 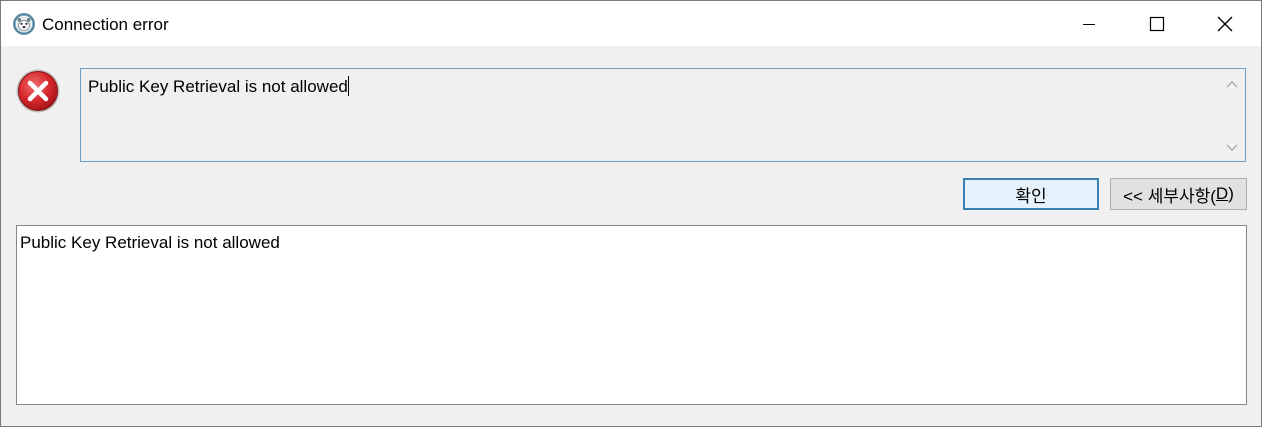 What do you see at coordinates (1232, 148) in the screenshot?
I see `scroll-down-arrow-icon` at bounding box center [1232, 148].